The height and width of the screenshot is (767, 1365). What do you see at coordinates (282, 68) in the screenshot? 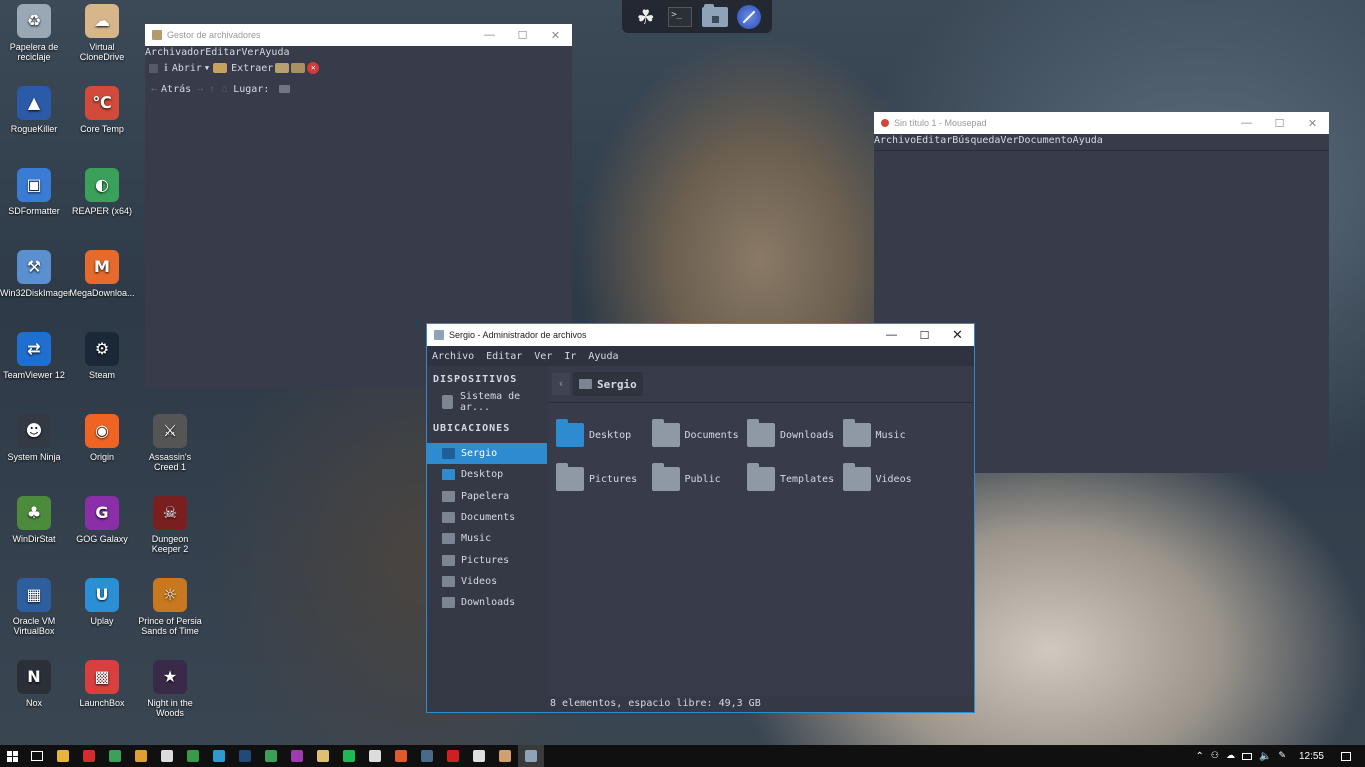
I see `add-files-icon` at bounding box center [282, 68].